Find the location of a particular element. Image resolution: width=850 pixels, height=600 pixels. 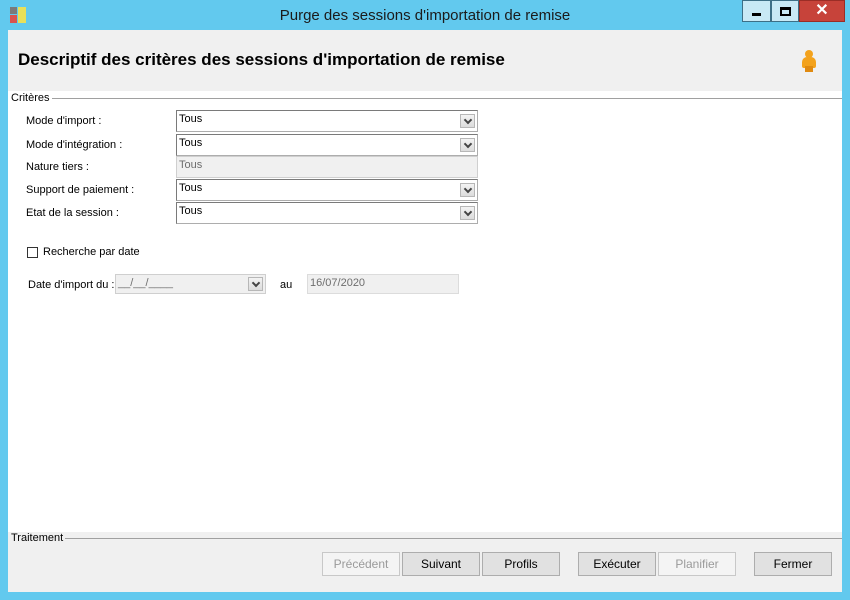

profils-button: Profils is located at coordinates (521, 564).